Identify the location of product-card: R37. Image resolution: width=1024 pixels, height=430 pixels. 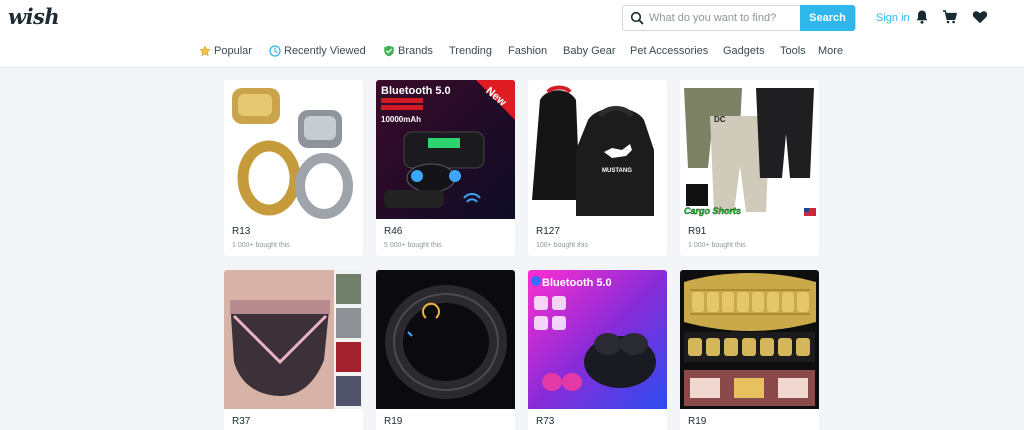
(293, 350).